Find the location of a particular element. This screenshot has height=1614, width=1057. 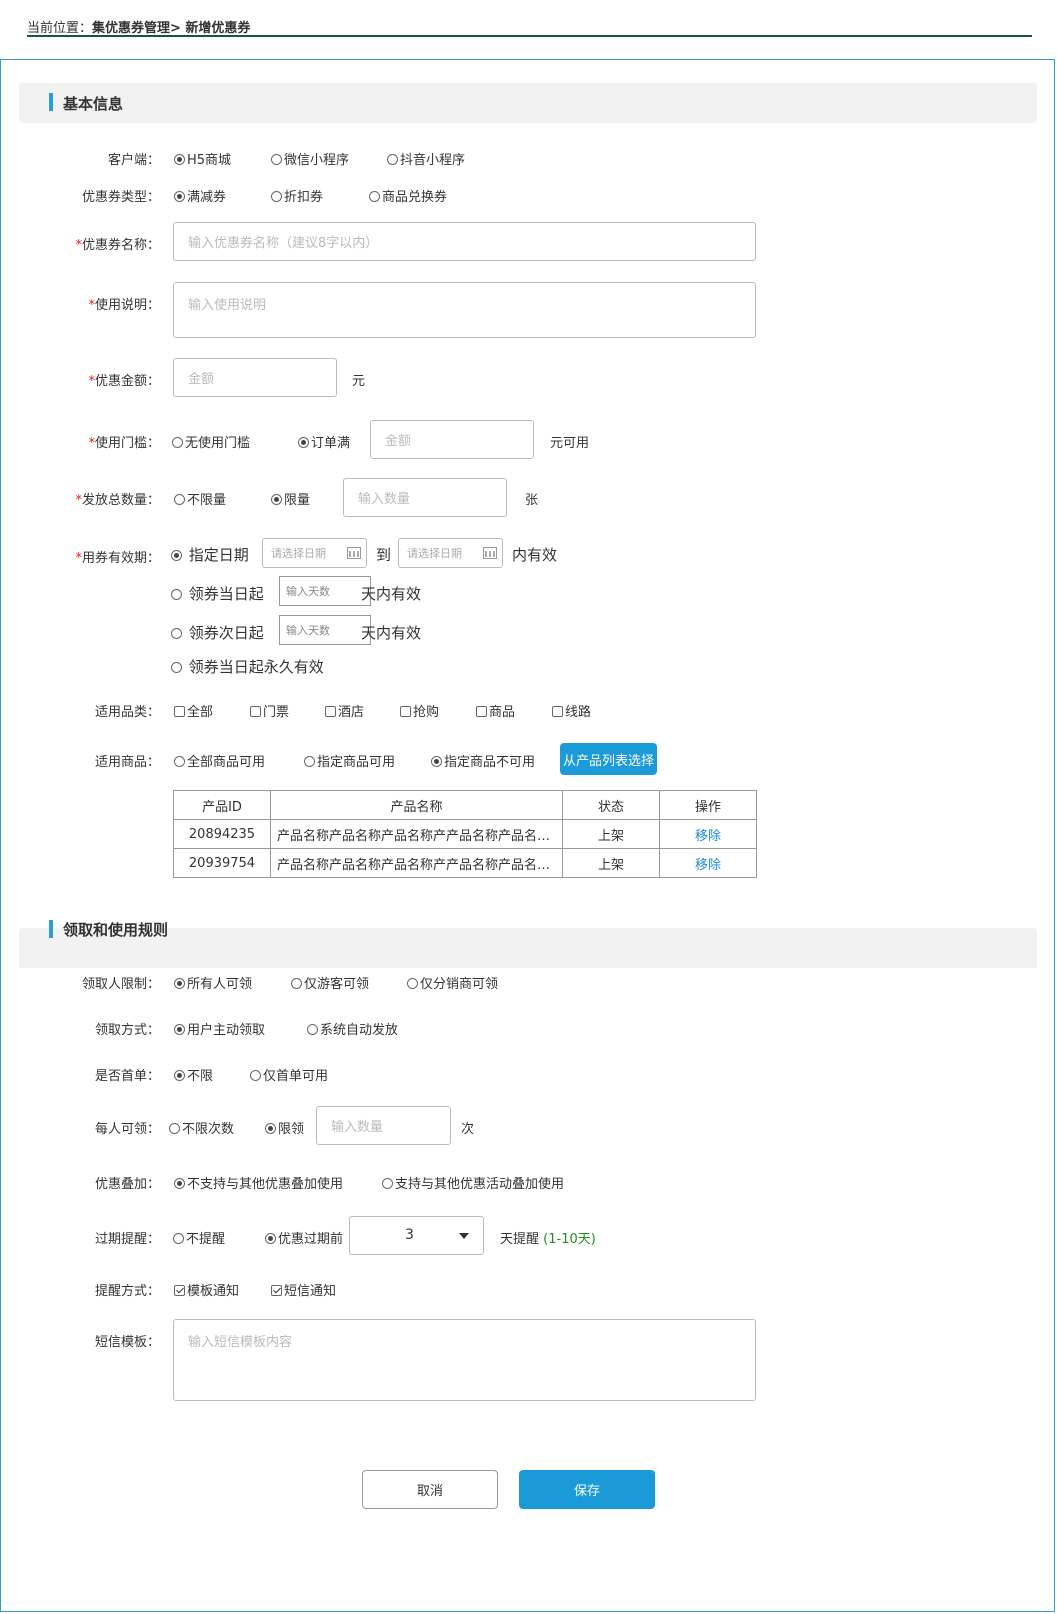

client-option-douyin: 抖音小程序 is located at coordinates (426, 158).